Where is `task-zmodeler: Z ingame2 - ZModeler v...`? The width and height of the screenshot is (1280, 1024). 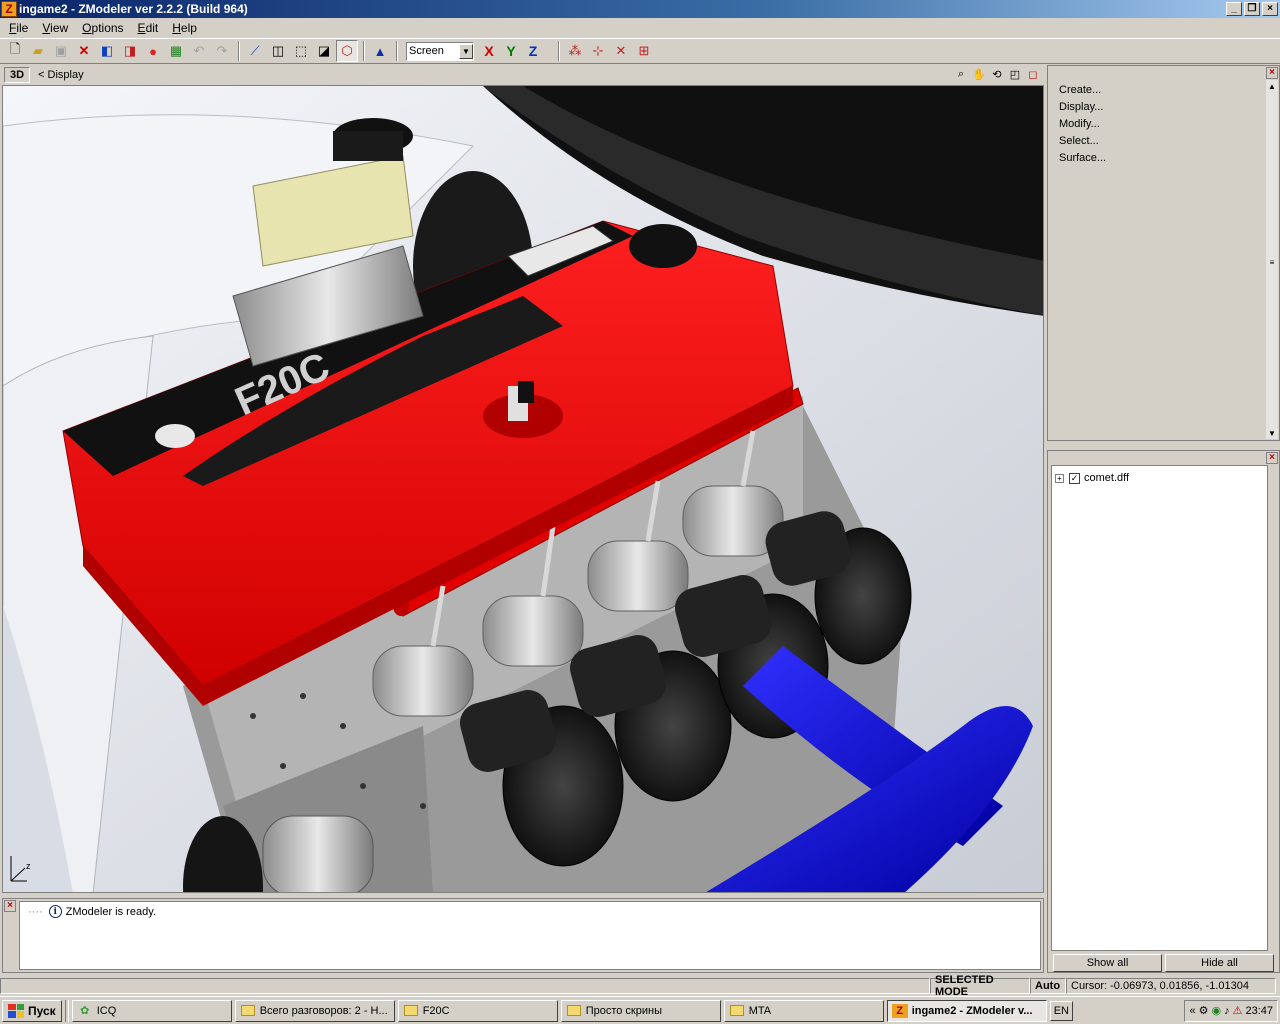 task-zmodeler: Z ingame2 - ZModeler v... is located at coordinates (966, 1010).